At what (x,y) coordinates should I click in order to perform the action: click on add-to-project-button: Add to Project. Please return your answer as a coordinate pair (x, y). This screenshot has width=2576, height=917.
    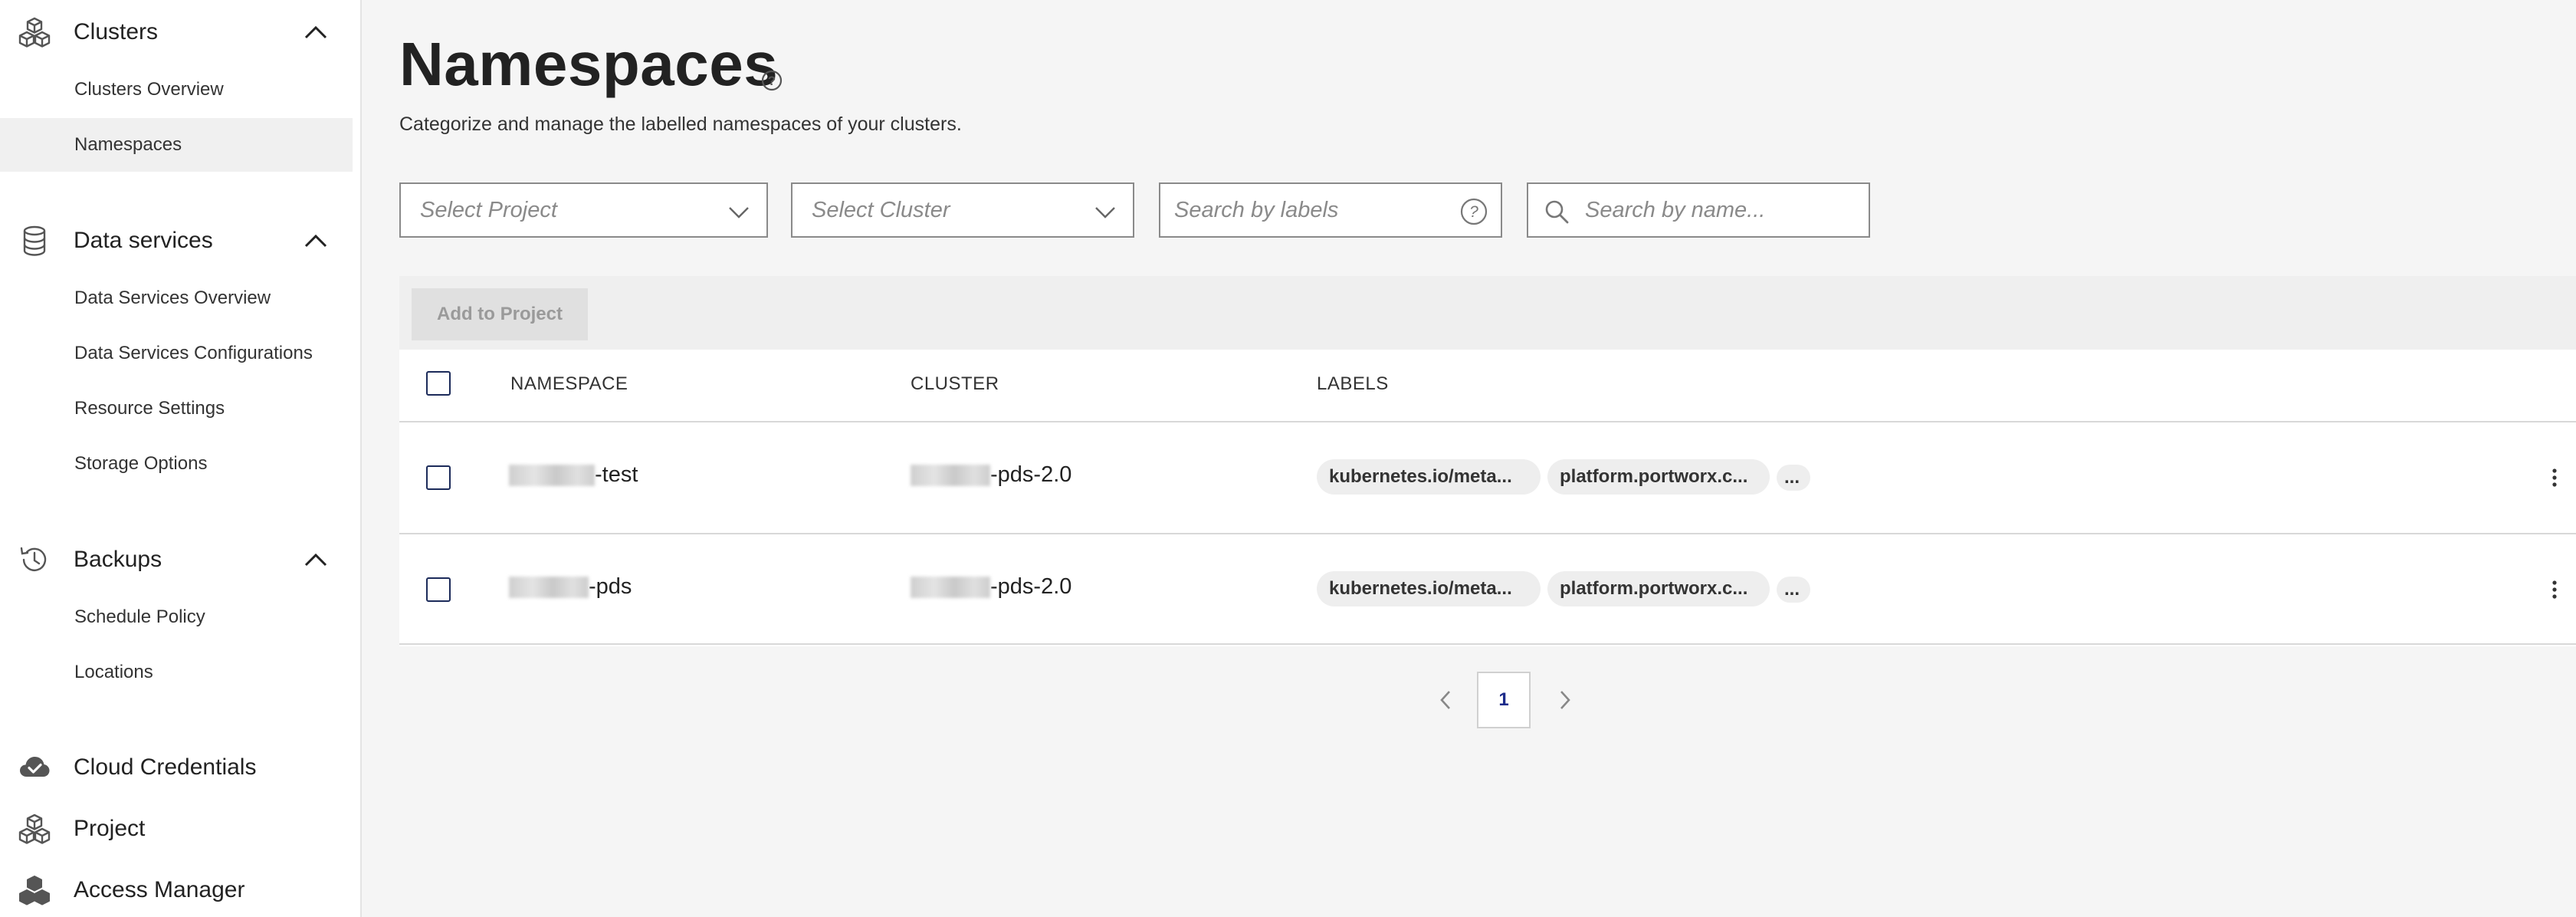
    Looking at the image, I should click on (500, 314).